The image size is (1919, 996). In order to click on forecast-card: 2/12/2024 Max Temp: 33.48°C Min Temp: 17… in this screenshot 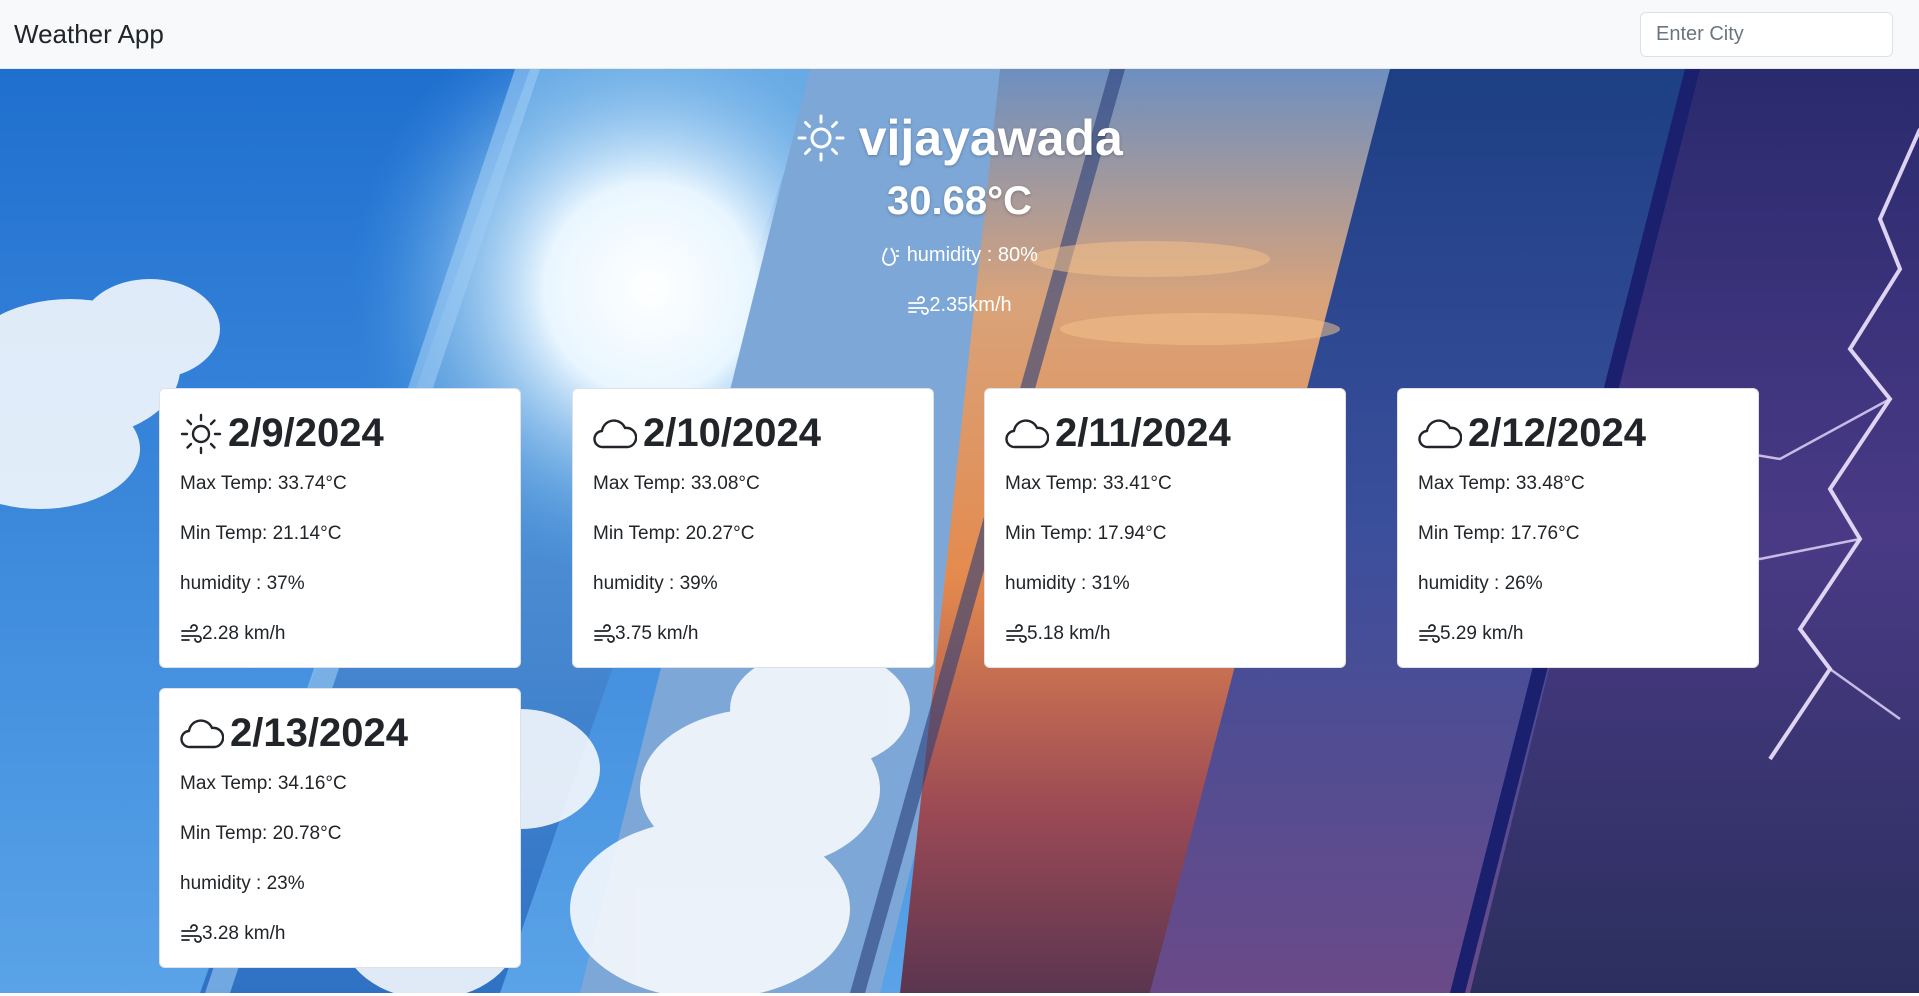, I will do `click(1578, 528)`.